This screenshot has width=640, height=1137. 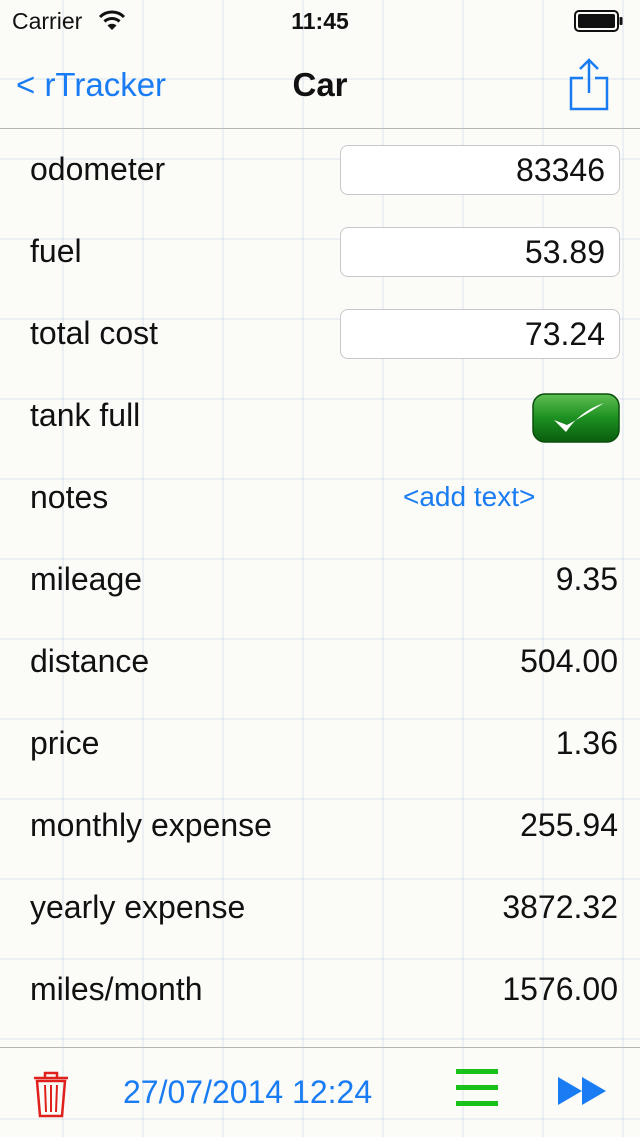 I want to click on row-miles-month: miles/month 1576.00, so click(x=320, y=990).